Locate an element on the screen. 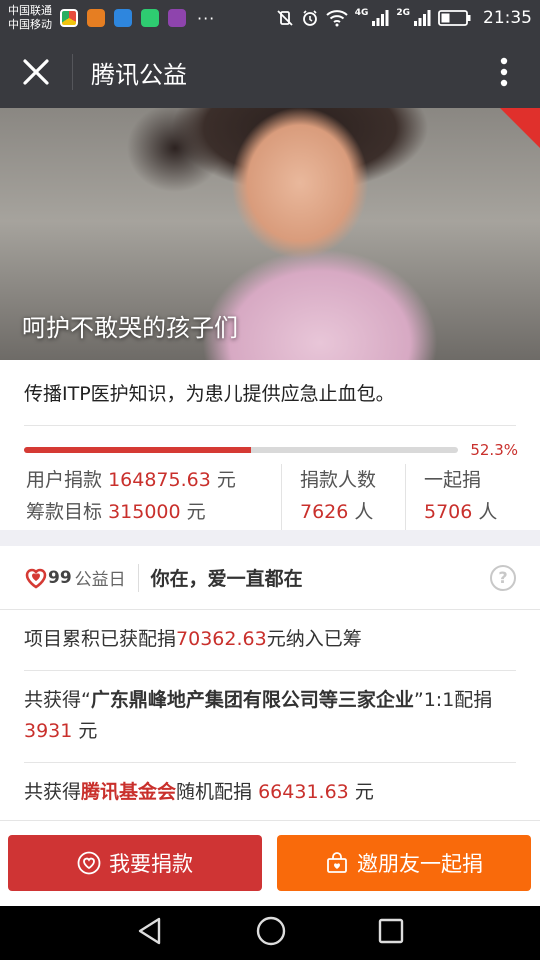 The width and height of the screenshot is (540, 960). invite-friends-button: 邀朋友一起捐 is located at coordinates (404, 863).